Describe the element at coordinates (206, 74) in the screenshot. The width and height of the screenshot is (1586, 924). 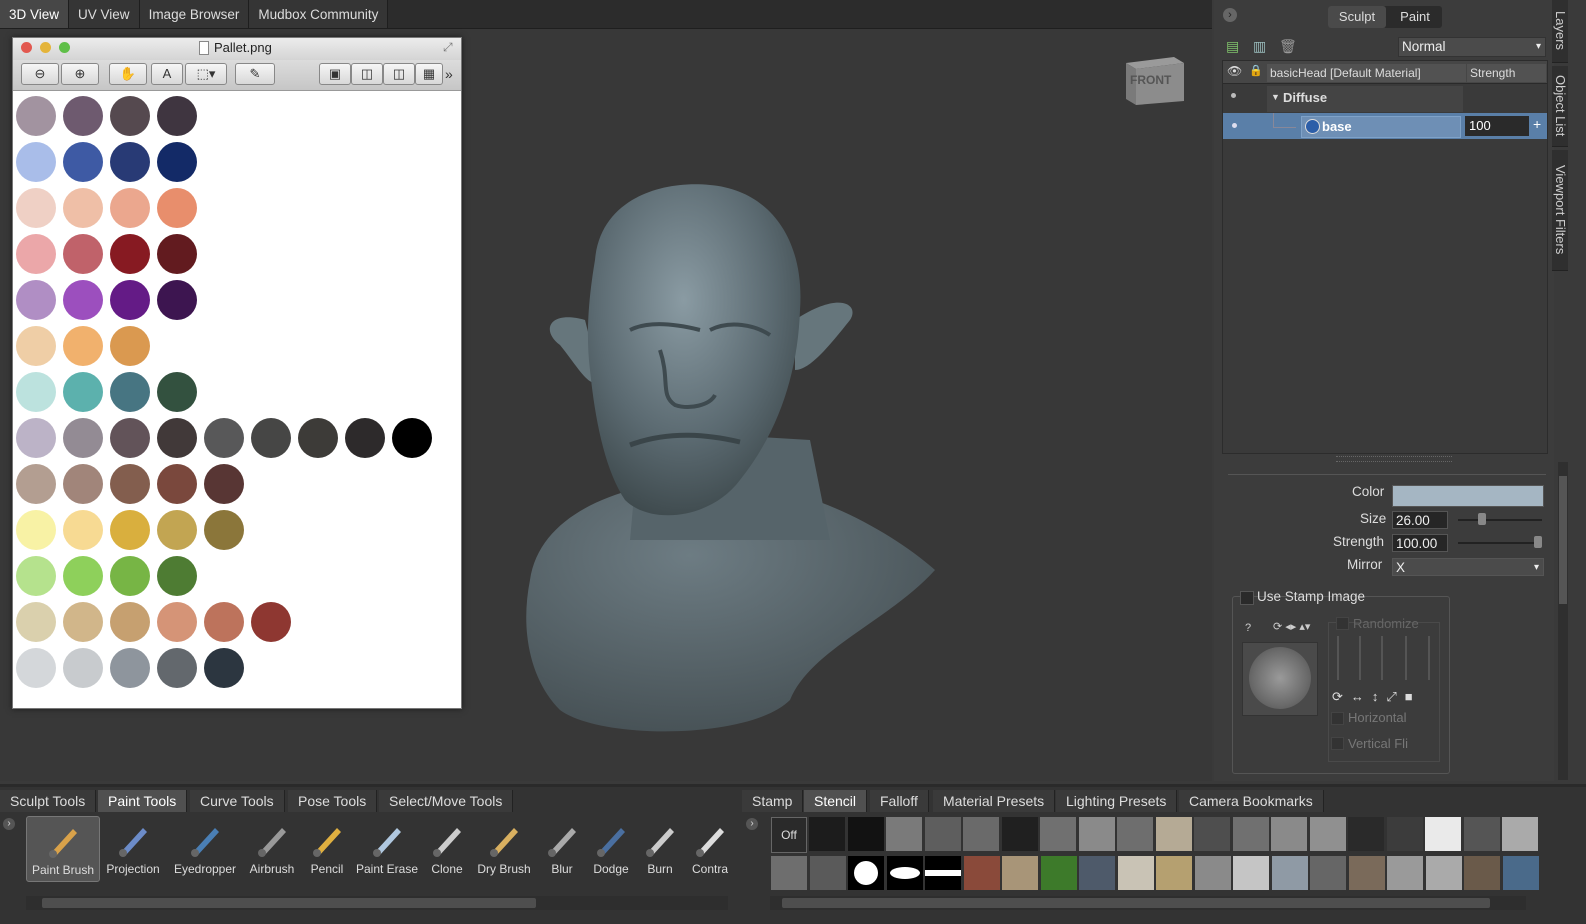
I see `selection-icon: ⬚▾` at that location.